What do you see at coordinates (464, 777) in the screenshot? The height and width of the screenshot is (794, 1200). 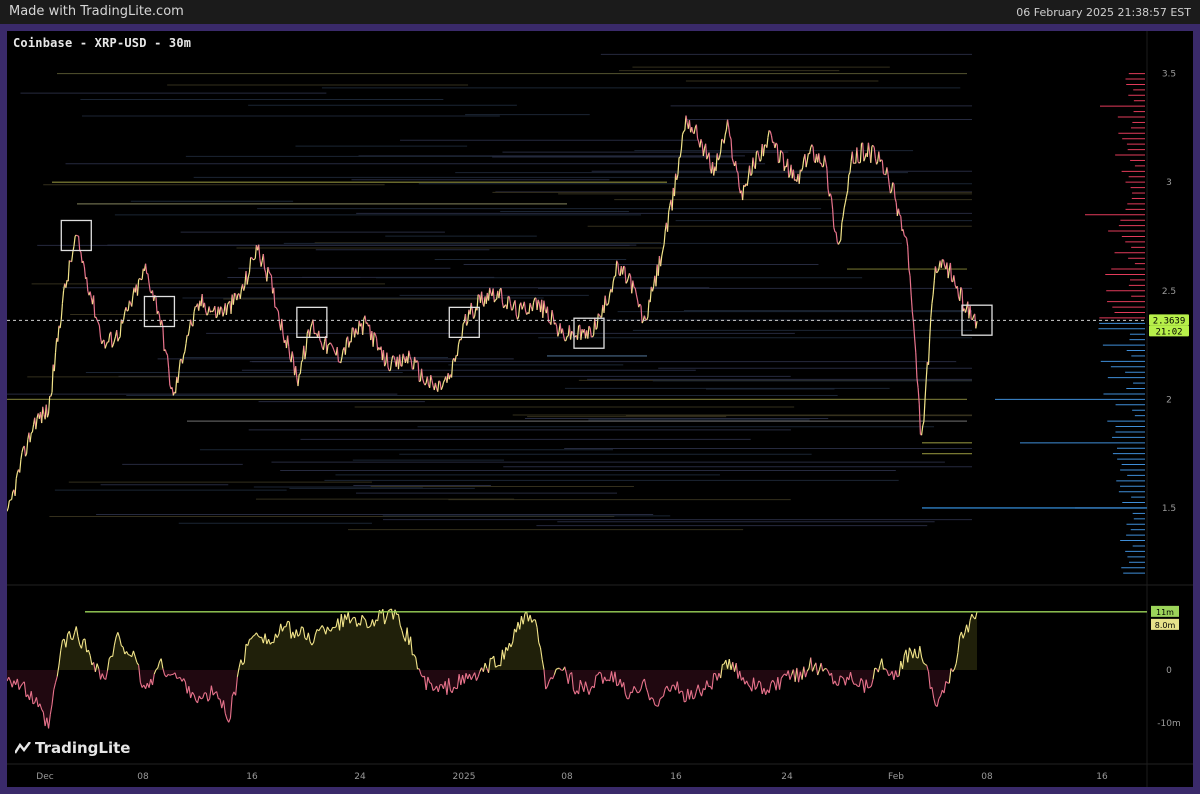 I see `time-axis-tick: 2025` at bounding box center [464, 777].